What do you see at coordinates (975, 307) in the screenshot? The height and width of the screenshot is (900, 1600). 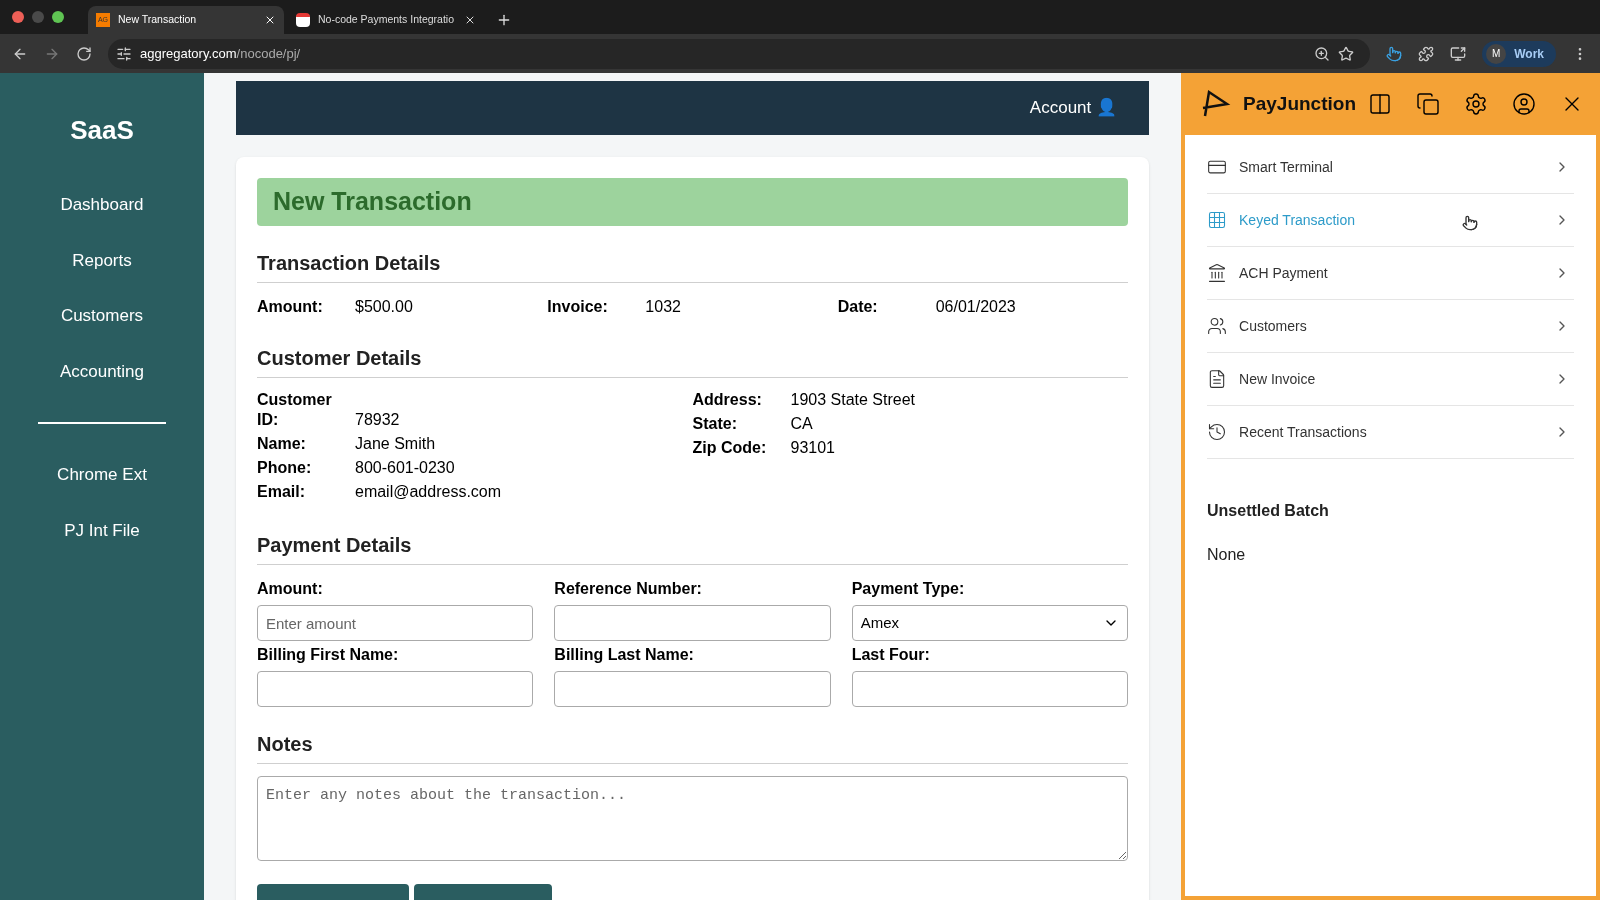 I see `field-value: 06/01/2023` at bounding box center [975, 307].